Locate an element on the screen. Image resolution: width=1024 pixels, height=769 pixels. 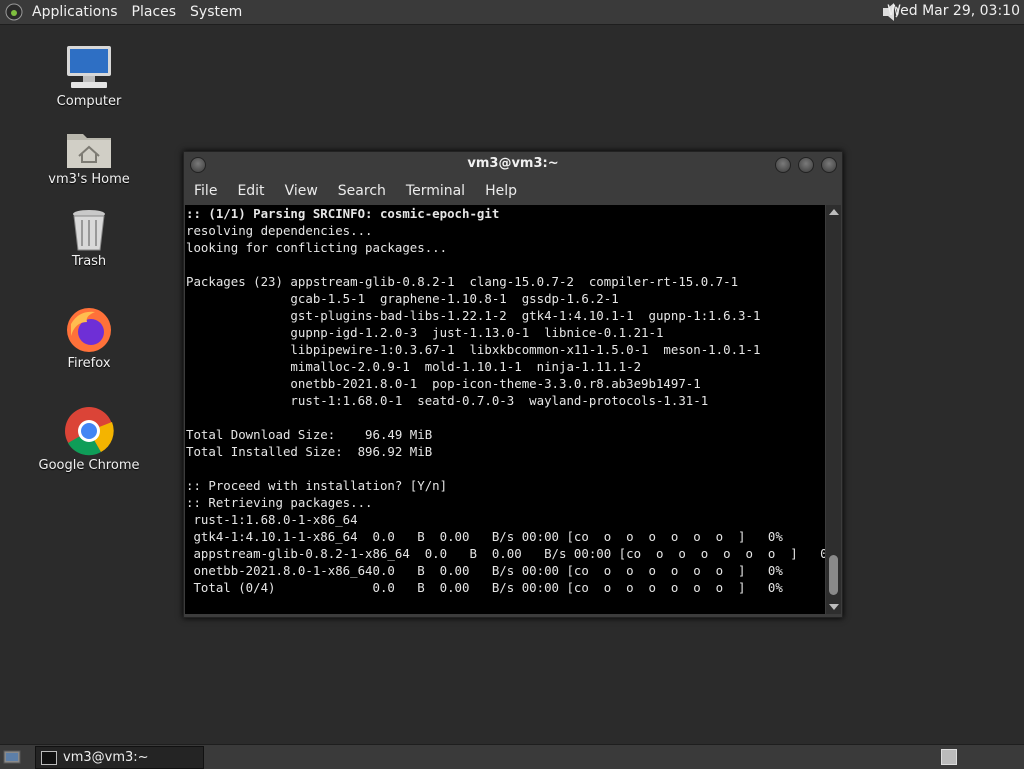
computer-icon is located at coordinates (89, 67).